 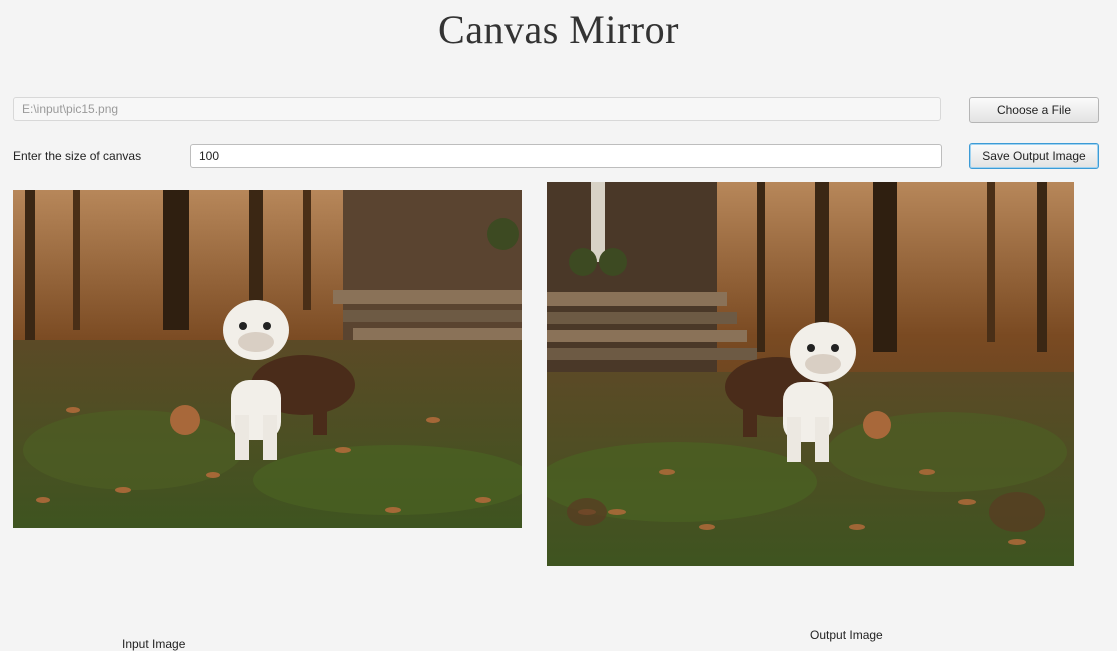 What do you see at coordinates (1034, 110) in the screenshot?
I see `choose-file-button: Choose a File` at bounding box center [1034, 110].